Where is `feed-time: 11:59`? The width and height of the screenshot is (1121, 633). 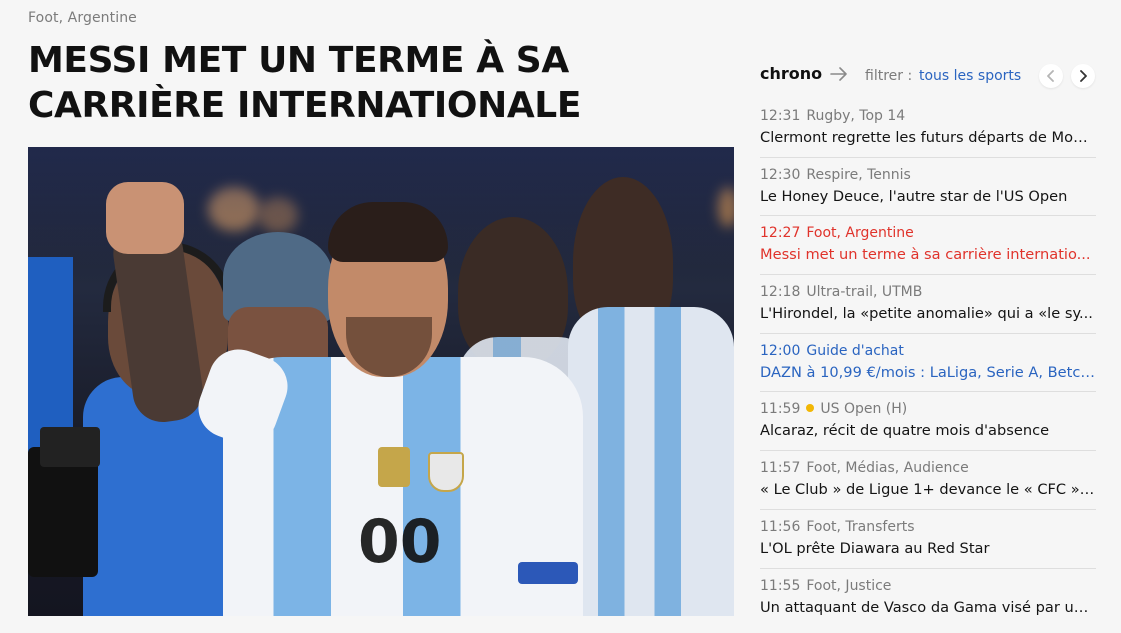 feed-time: 11:59 is located at coordinates (780, 409).